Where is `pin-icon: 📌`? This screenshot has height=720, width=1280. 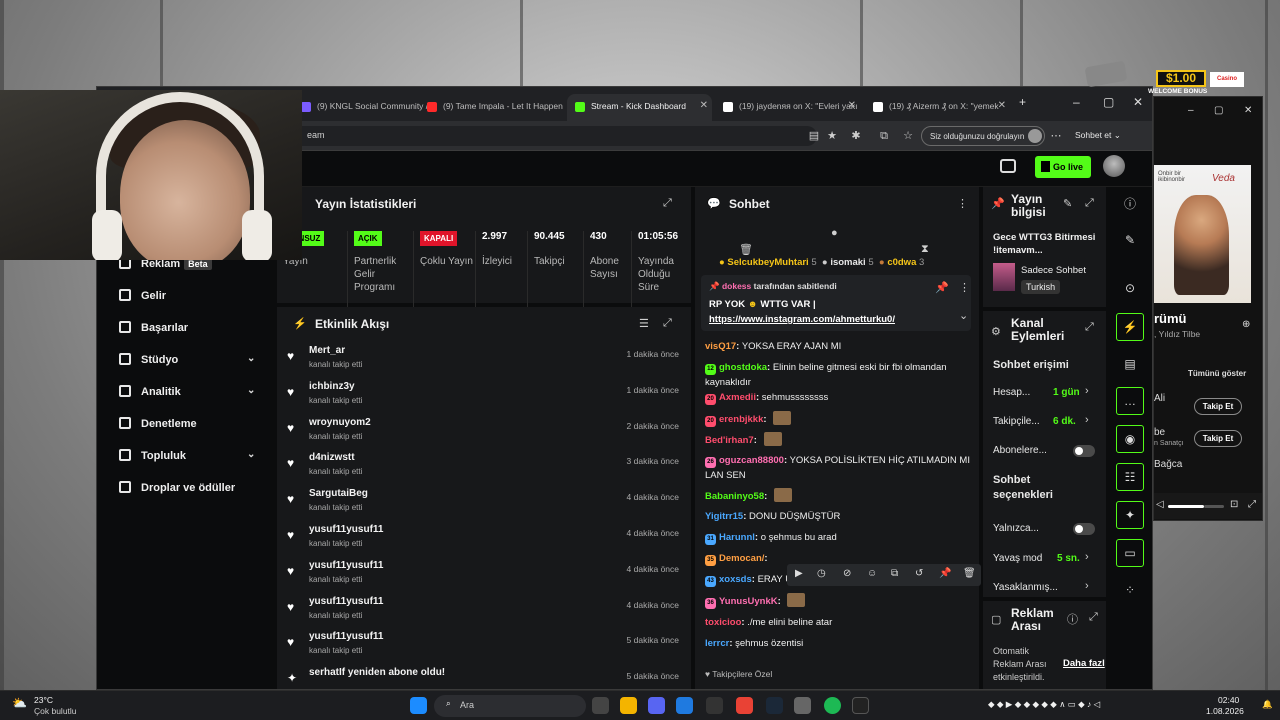 pin-icon: 📌 is located at coordinates (945, 573).